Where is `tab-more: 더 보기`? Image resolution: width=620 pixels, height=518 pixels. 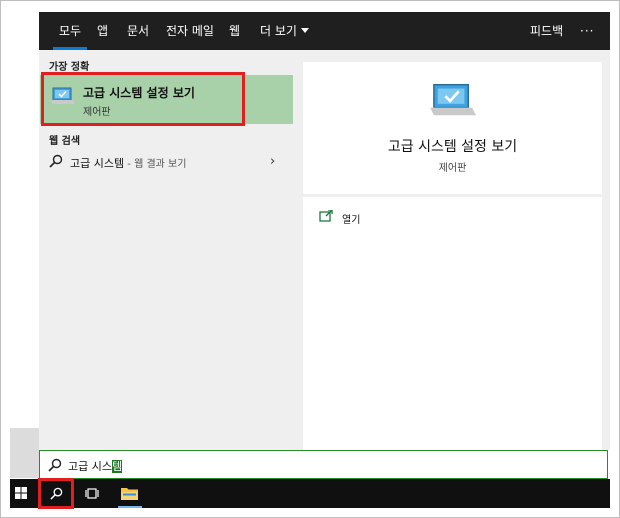
tab-more: 더 보기 is located at coordinates (284, 31).